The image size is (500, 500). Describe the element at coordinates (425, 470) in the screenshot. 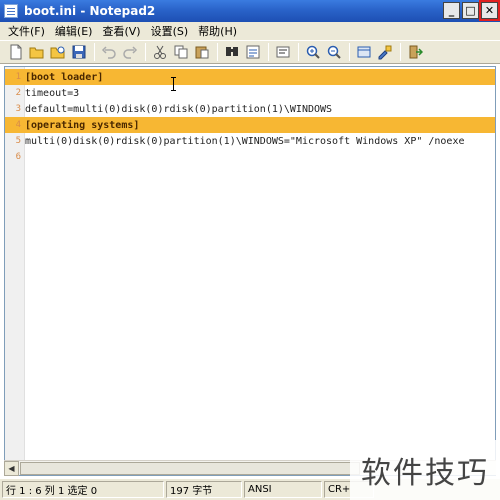

I see `watermark: 软件技巧` at that location.